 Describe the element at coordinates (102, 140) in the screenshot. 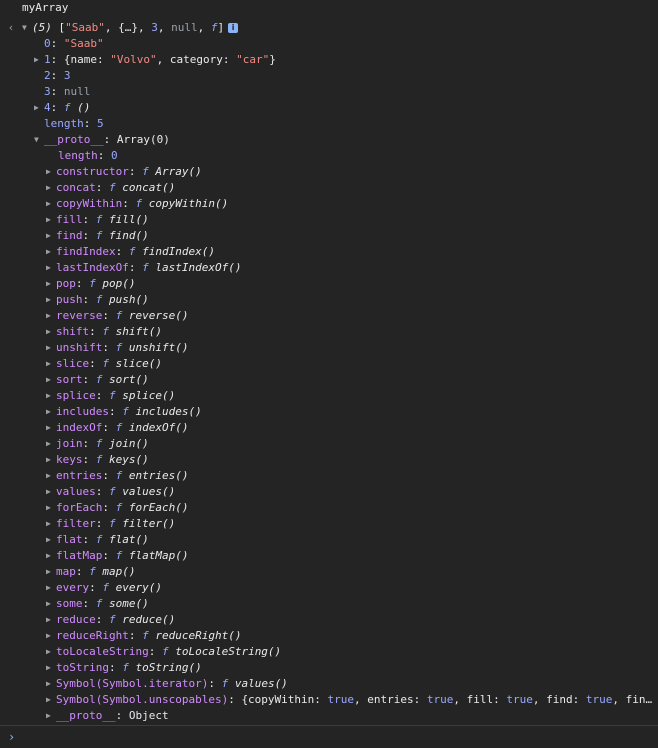

I see `proto-row: ▼ __proto__: Array(0)` at that location.